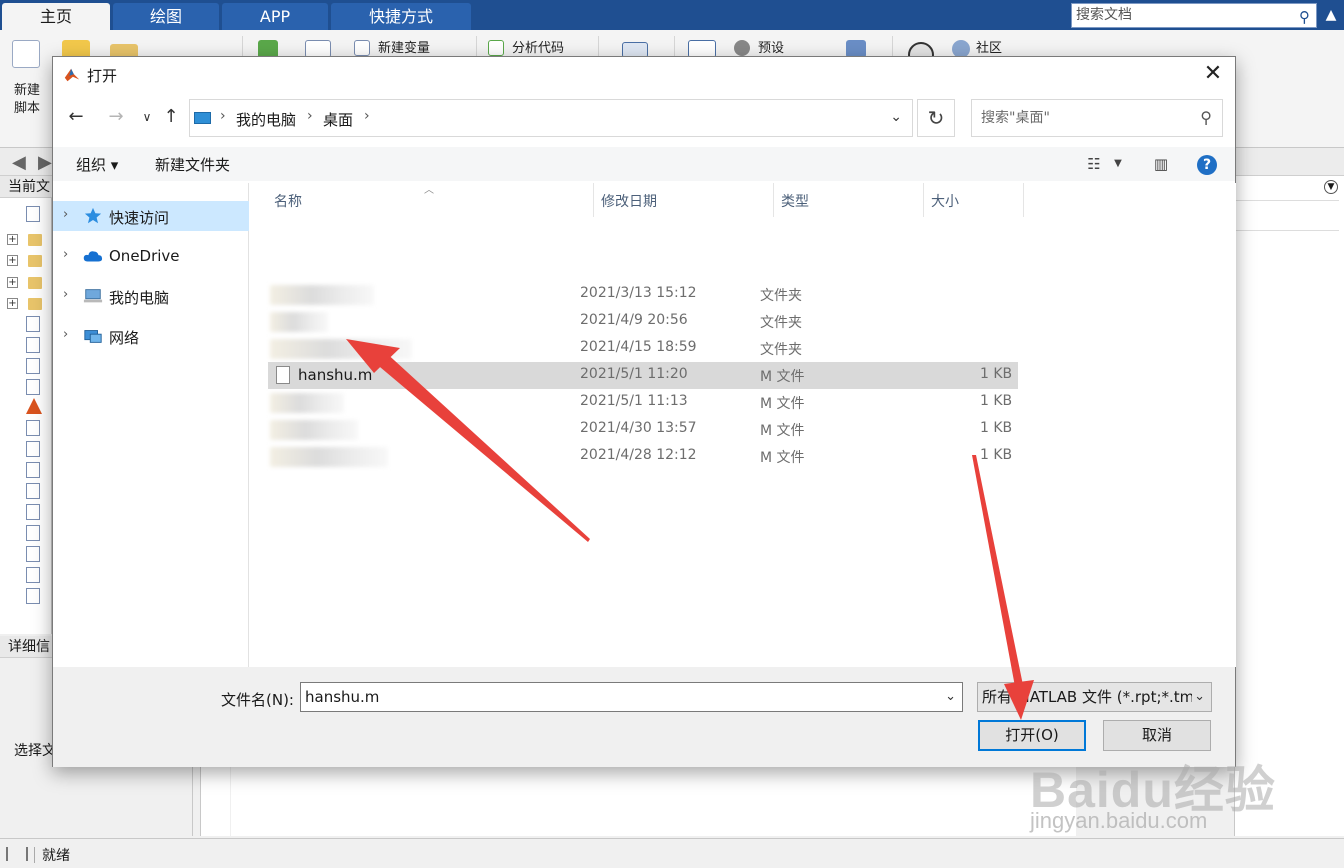  I want to click on command-window-gutter, so click(215, 801).